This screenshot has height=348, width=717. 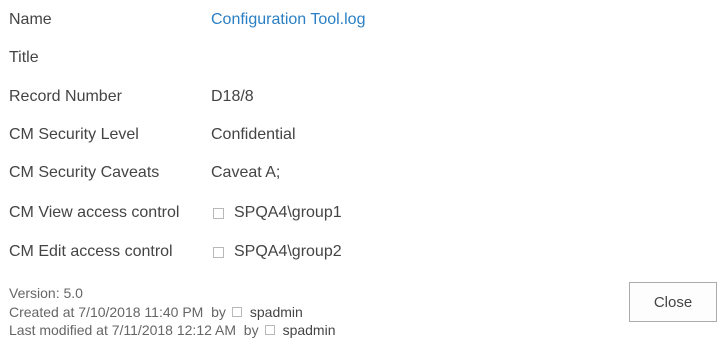 I want to click on title-label: Title, so click(x=24, y=57).